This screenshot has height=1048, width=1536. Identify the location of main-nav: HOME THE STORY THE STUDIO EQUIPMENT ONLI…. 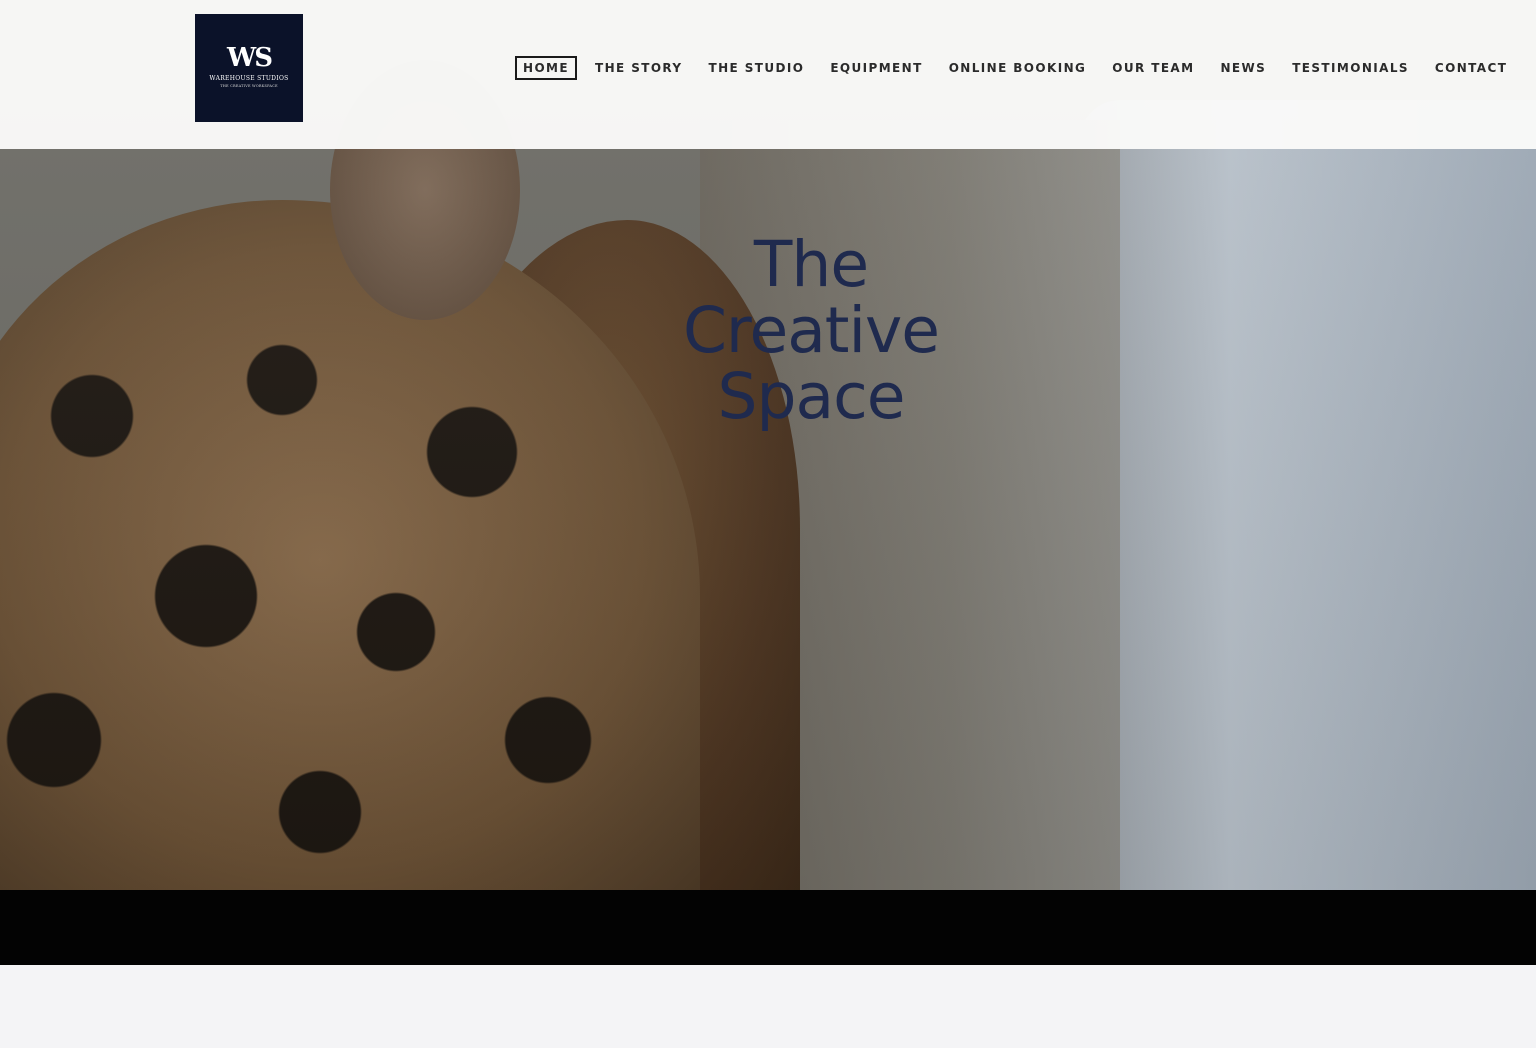
(1020, 68).